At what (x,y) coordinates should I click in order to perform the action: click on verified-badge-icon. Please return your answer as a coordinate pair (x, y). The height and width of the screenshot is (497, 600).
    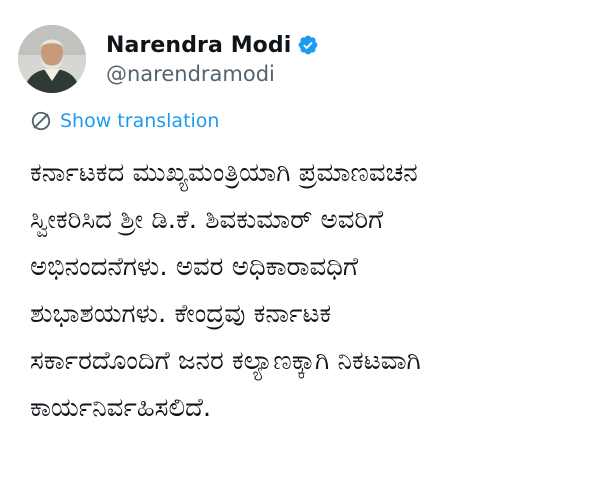
    Looking at the image, I should click on (308, 45).